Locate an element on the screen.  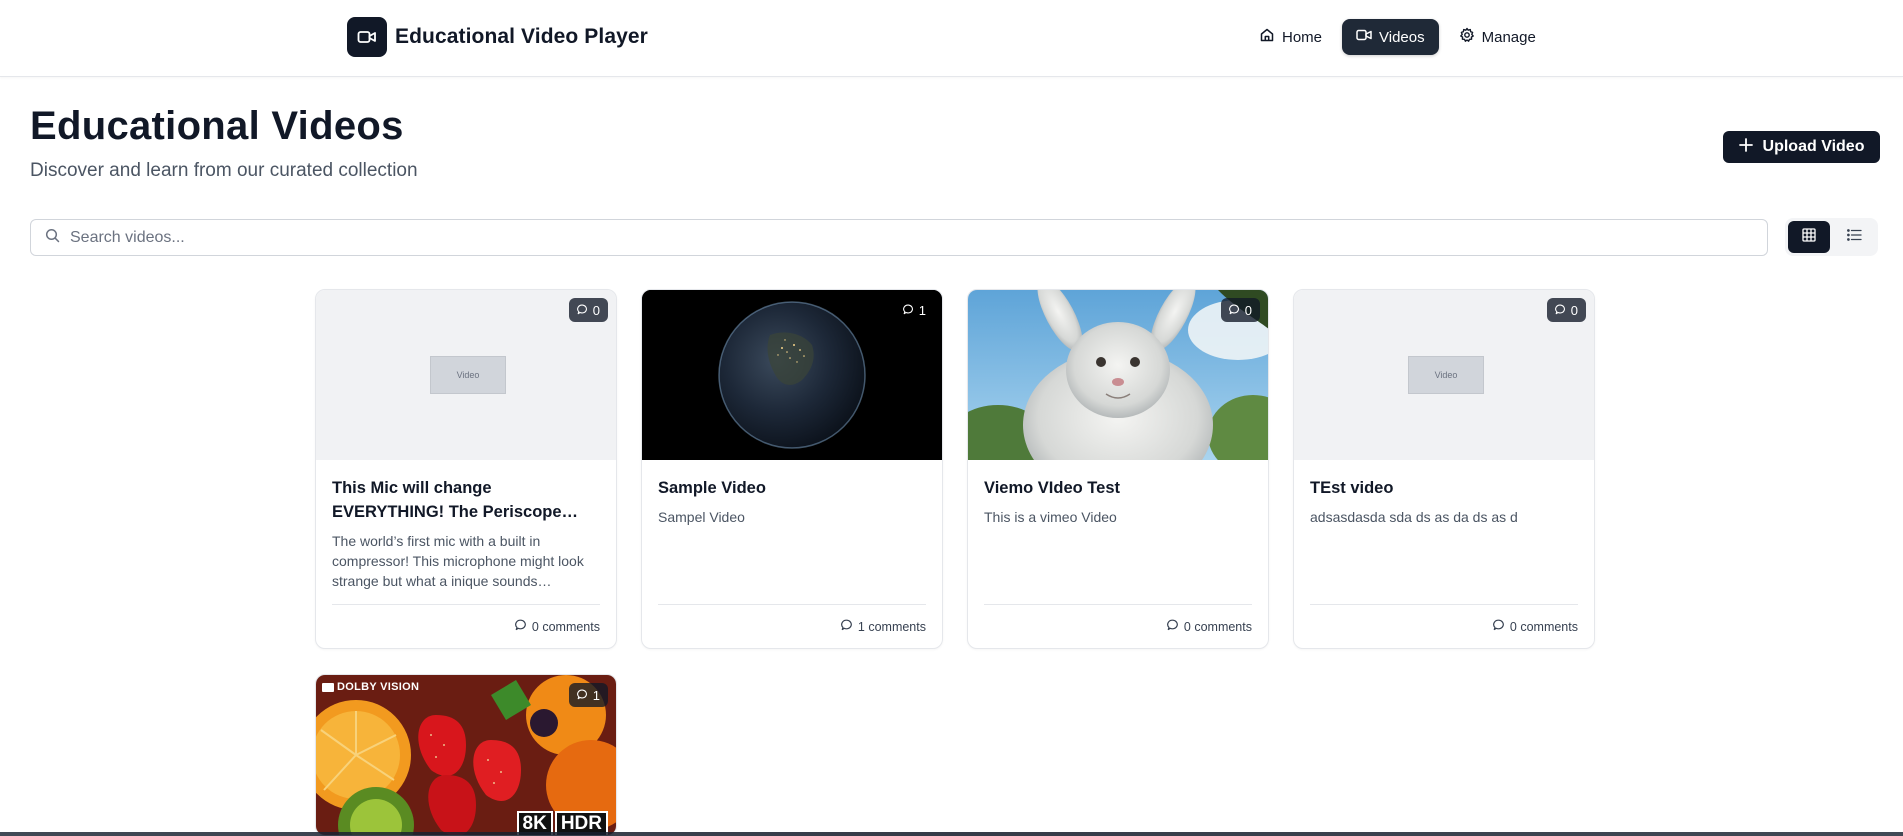
video-description: adsasdasda sda ds as da ds as d is located at coordinates (1414, 517).